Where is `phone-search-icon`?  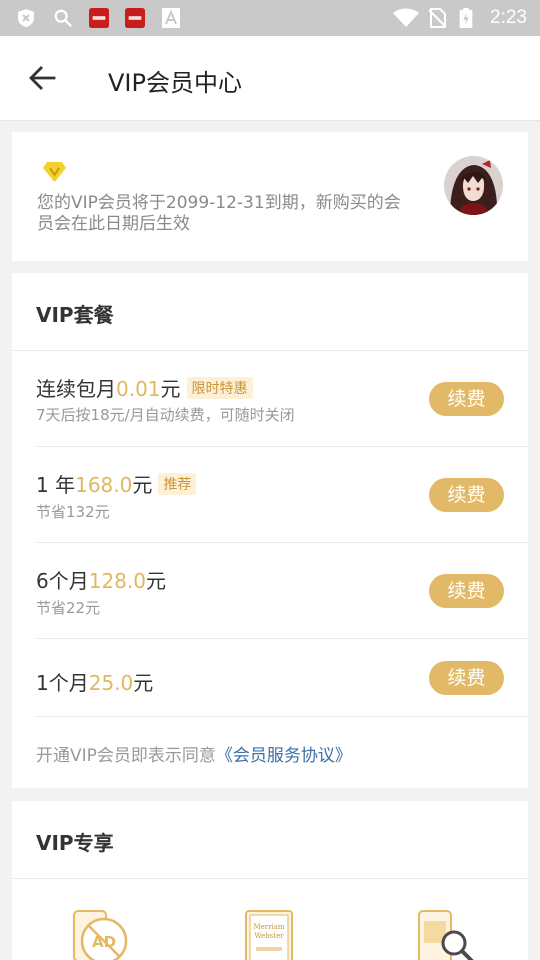 phone-search-icon is located at coordinates (446, 935).